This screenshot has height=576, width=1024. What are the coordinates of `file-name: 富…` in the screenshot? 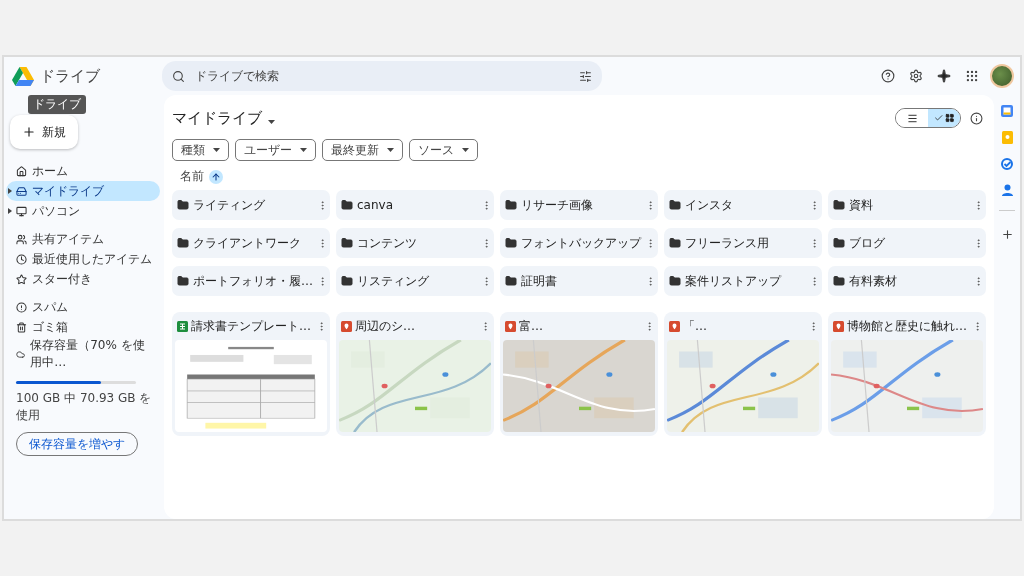 It's located at (531, 326).